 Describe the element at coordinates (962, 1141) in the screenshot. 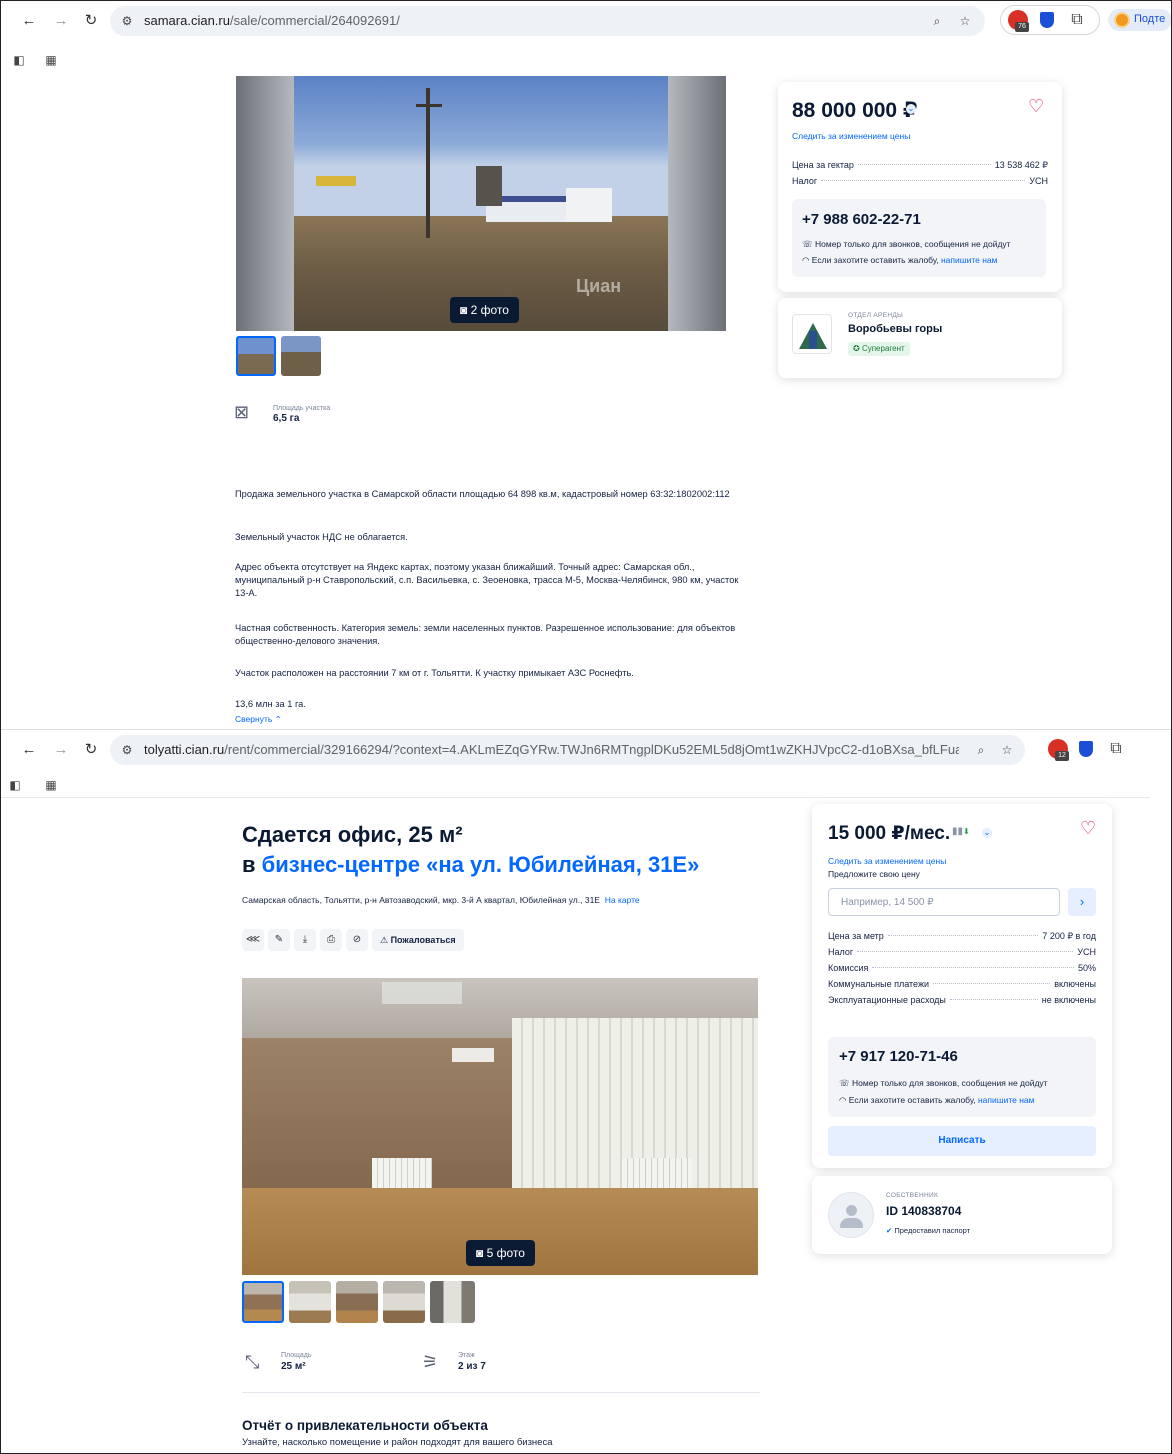

I see `write-message-button: Написать` at that location.